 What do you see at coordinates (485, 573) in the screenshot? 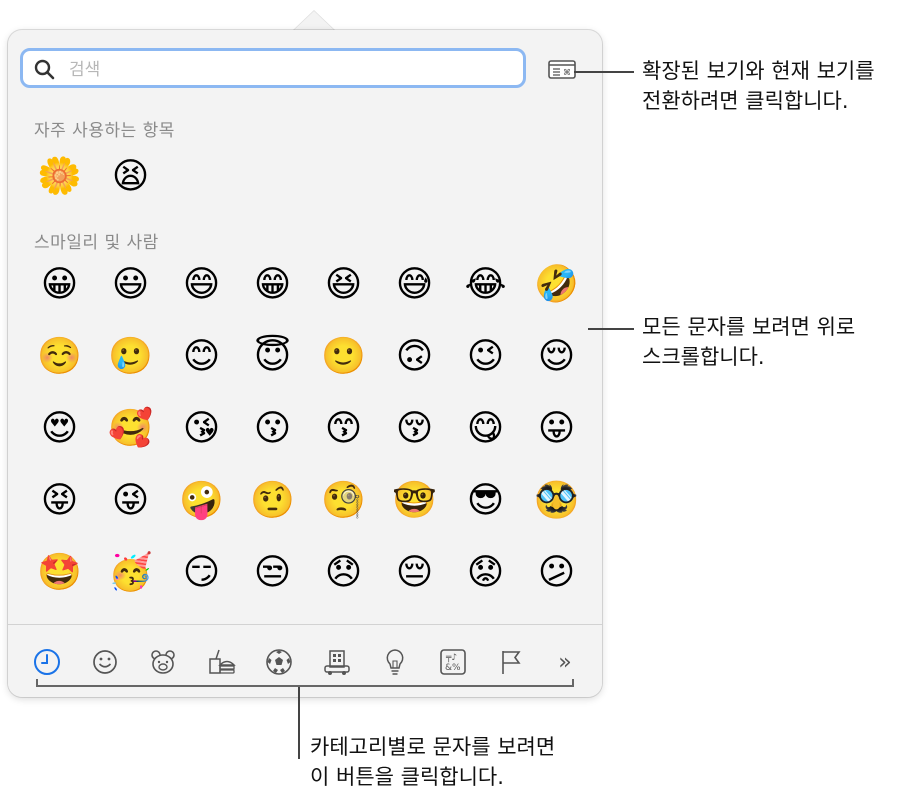
I see `emoji-button: 😟` at bounding box center [485, 573].